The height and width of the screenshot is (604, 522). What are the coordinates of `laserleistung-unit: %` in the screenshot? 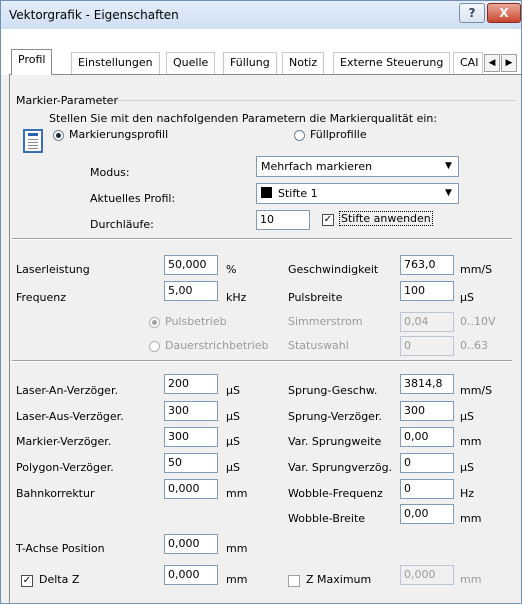 It's located at (231, 269).